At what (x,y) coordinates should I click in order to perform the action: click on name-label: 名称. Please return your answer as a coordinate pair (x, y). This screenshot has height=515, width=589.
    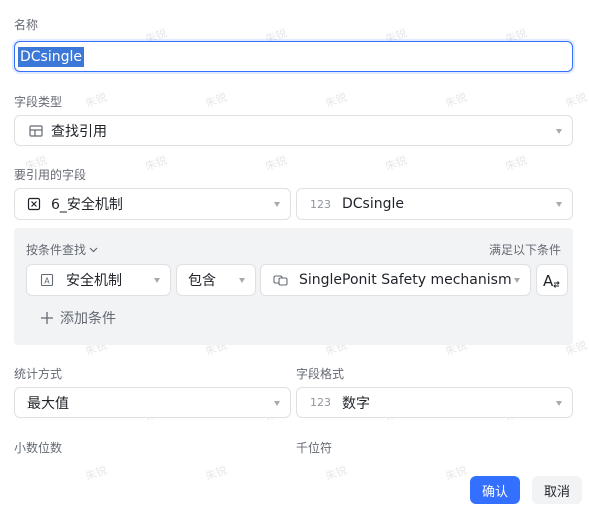
    Looking at the image, I should click on (26, 25).